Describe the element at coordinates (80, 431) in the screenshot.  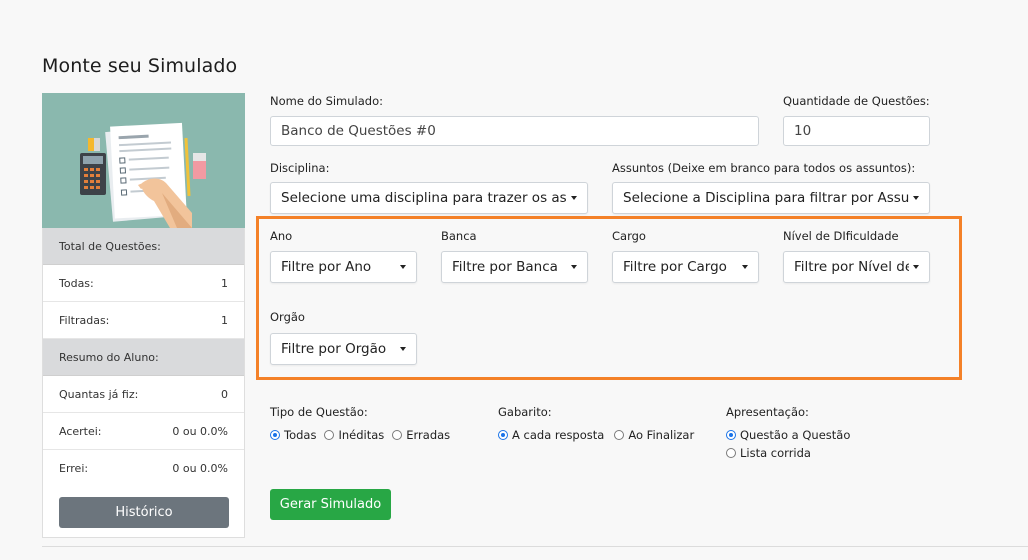
I see `acertei-label: Acertei:` at that location.